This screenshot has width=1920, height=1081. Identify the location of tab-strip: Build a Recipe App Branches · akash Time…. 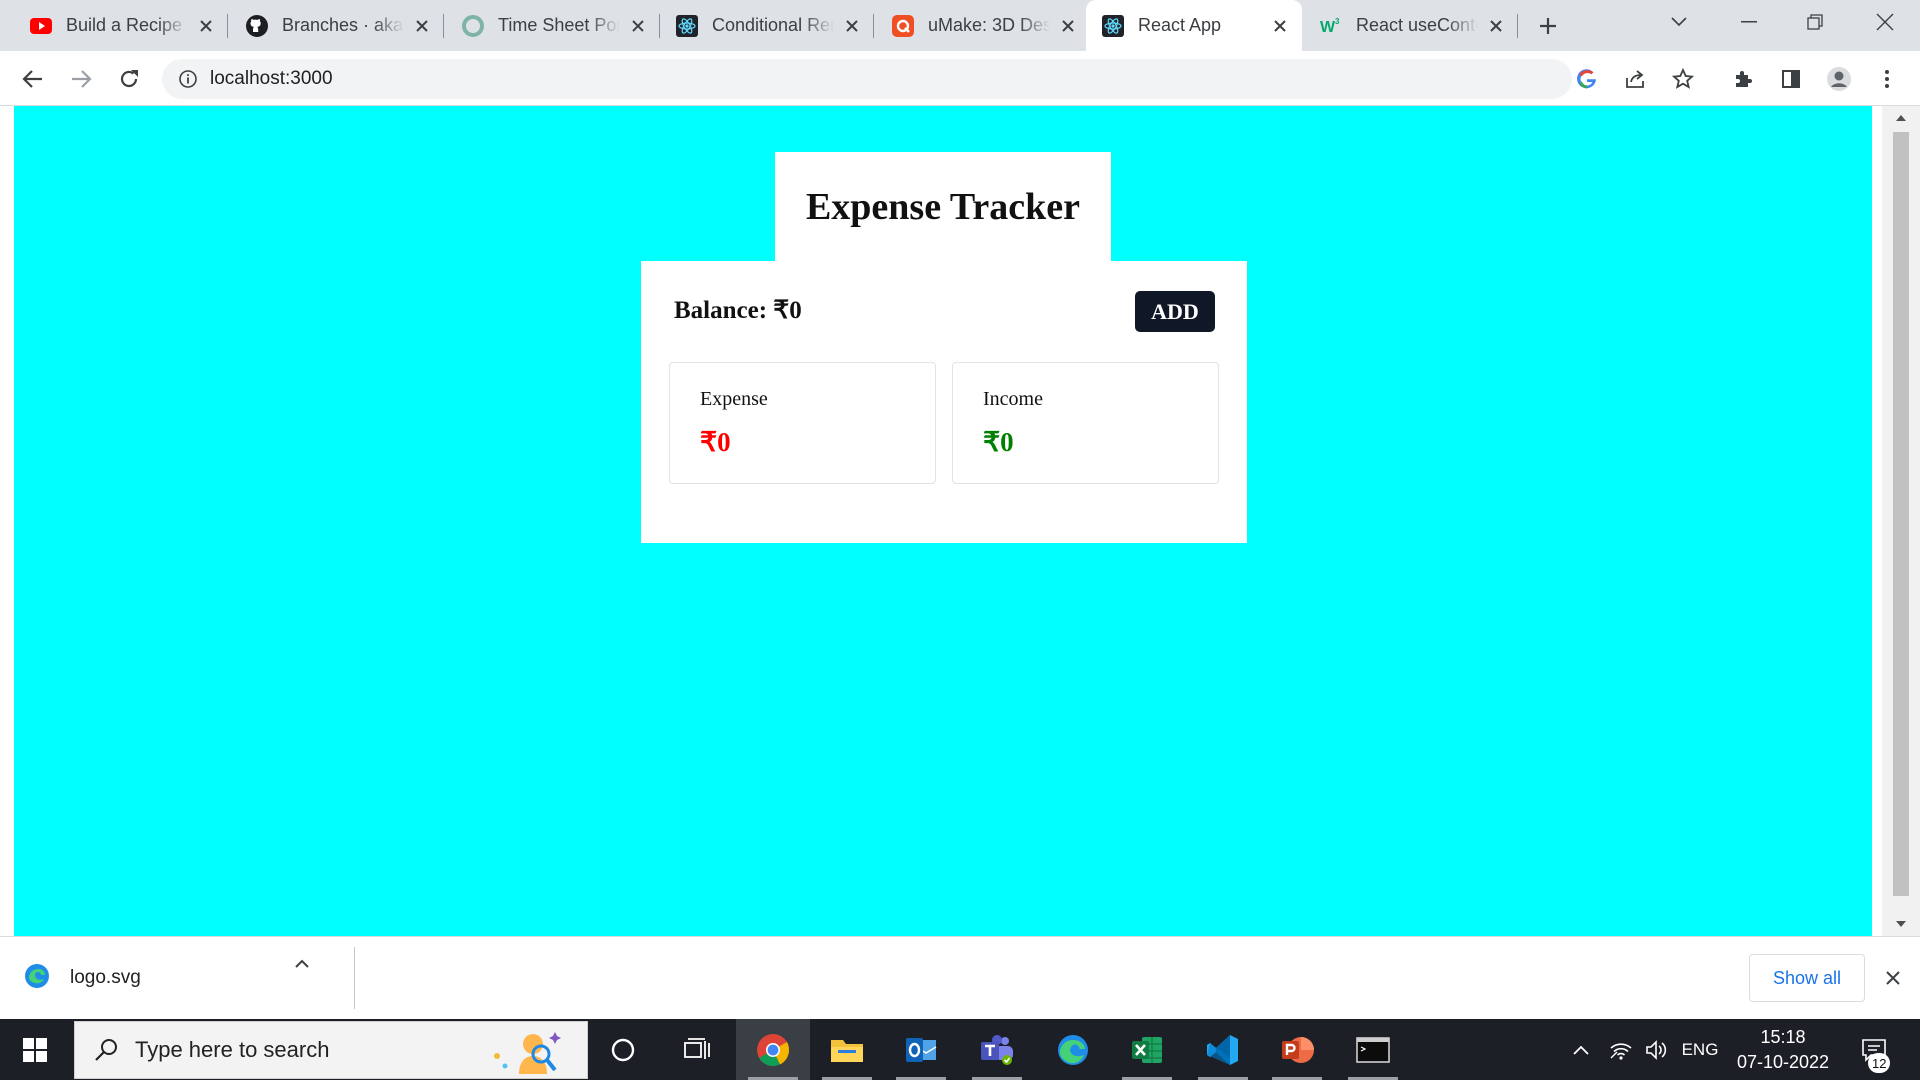
(960, 25).